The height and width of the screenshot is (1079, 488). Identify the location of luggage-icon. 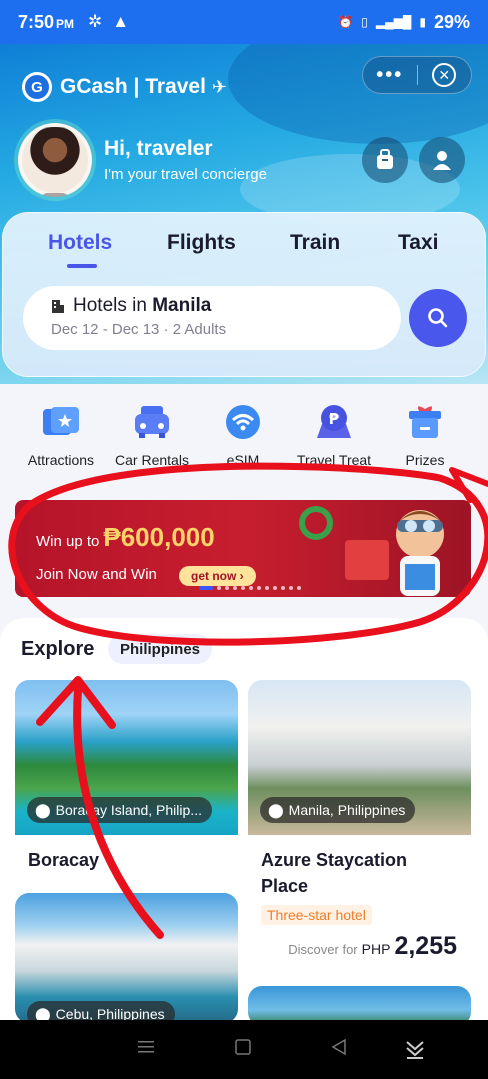
(385, 159).